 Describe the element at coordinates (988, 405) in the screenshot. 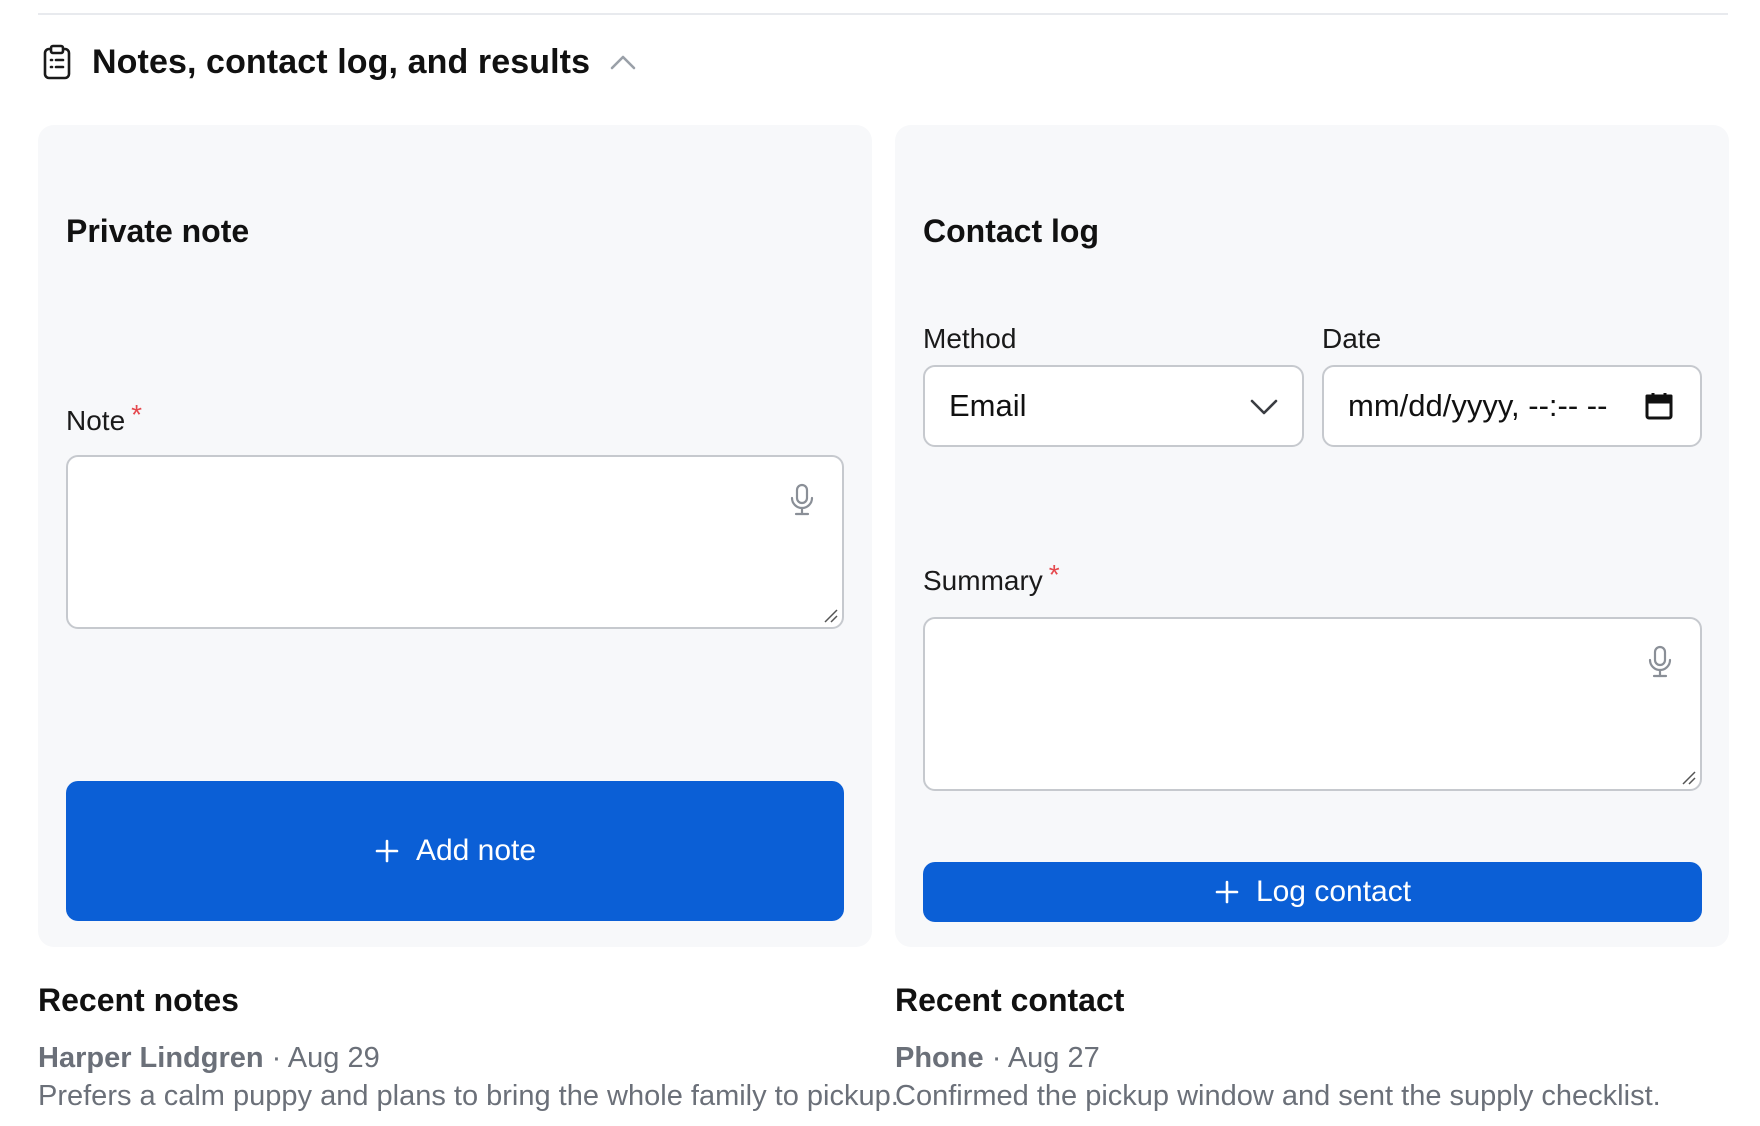

I see `method-select-value: Email` at that location.